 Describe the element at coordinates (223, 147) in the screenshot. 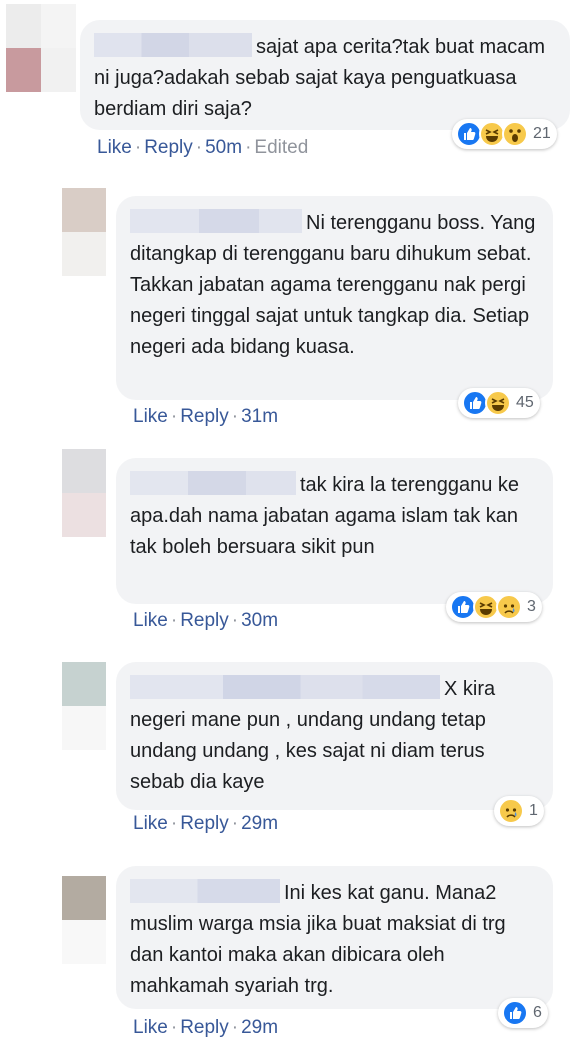

I see `timestamp-link: 50m` at that location.